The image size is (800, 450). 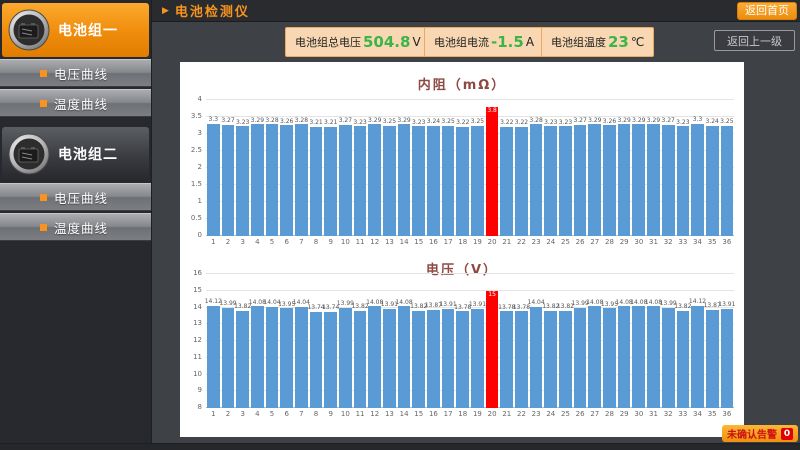 I want to click on sidebar-item-voltage-curve-1: 电压曲线, so click(x=75, y=73).